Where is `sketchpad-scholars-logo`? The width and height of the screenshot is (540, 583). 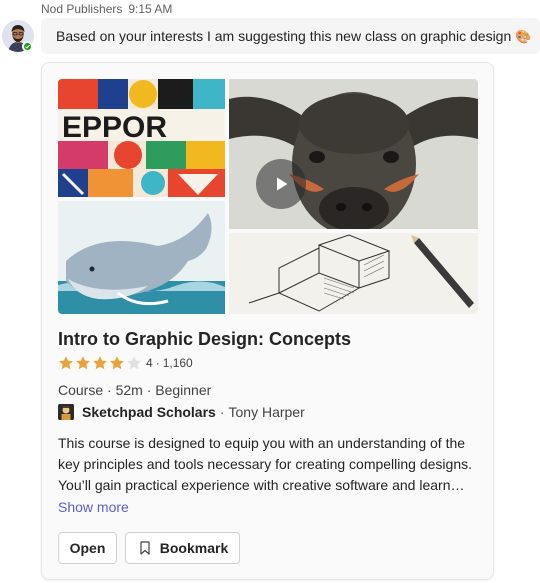
sketchpad-scholars-logo is located at coordinates (66, 412).